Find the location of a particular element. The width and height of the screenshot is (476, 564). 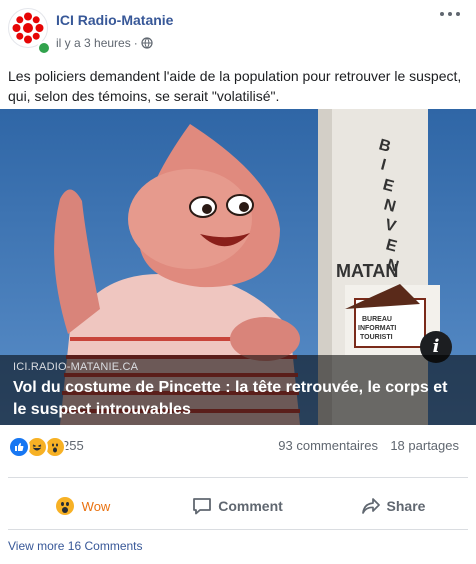

share-icon is located at coordinates (370, 506).